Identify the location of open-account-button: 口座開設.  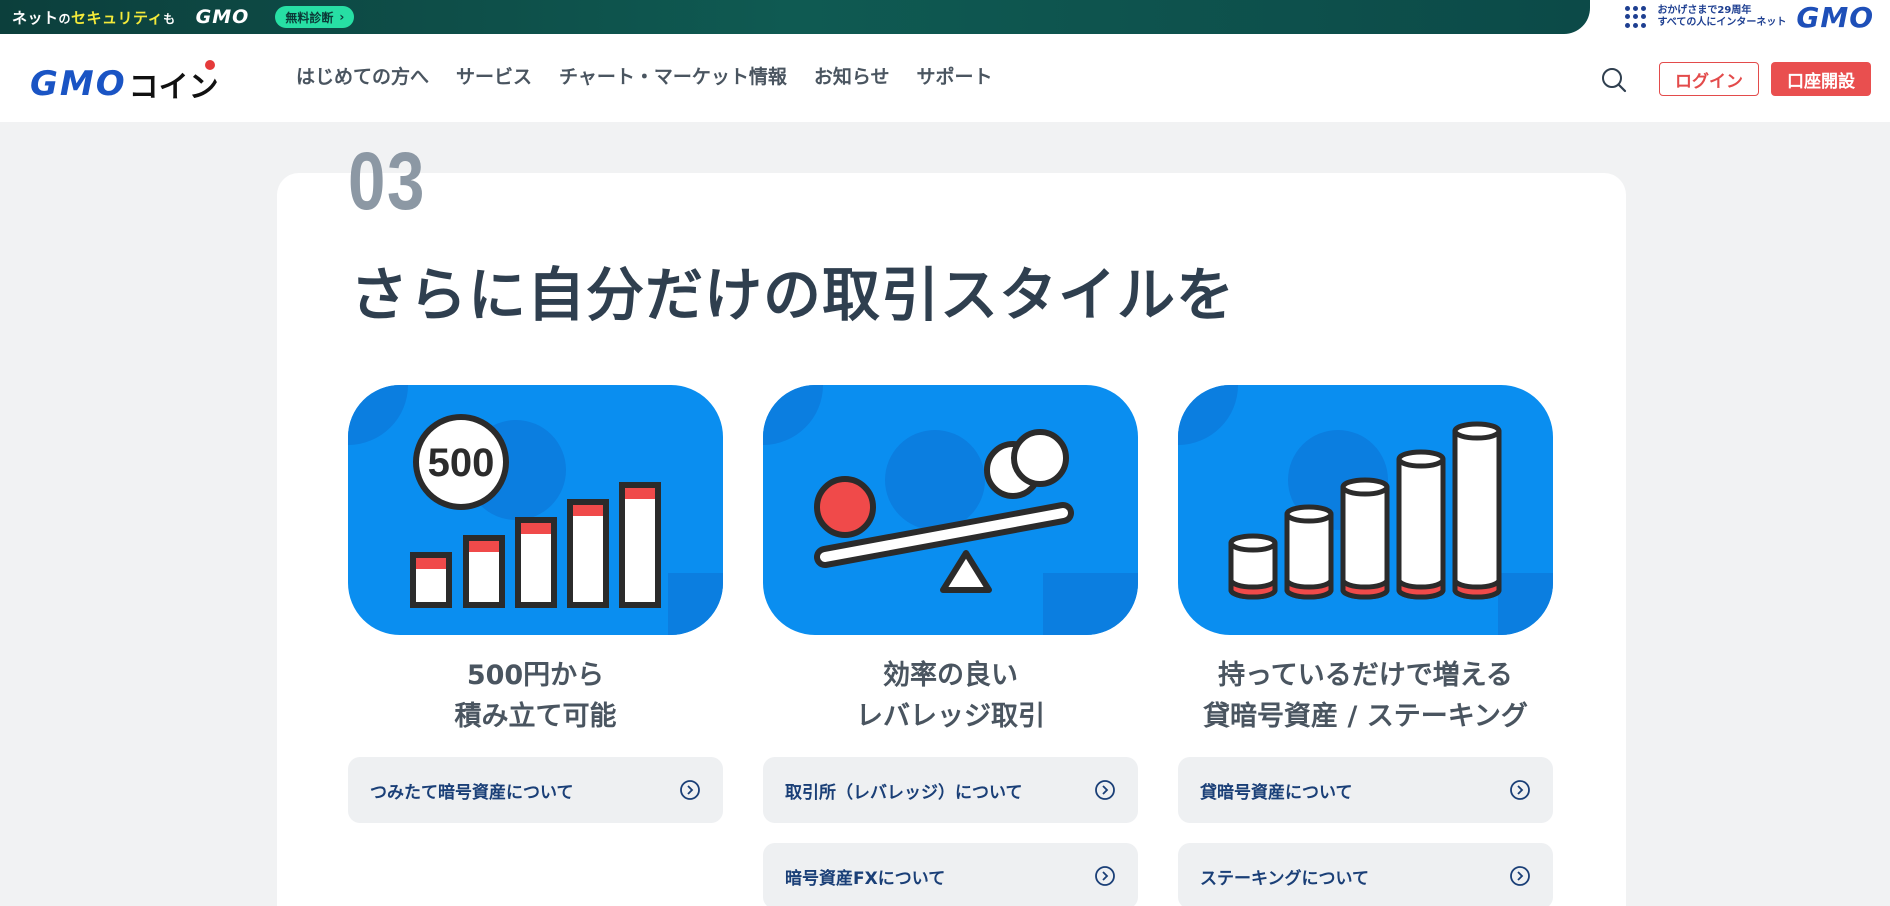
(1821, 79).